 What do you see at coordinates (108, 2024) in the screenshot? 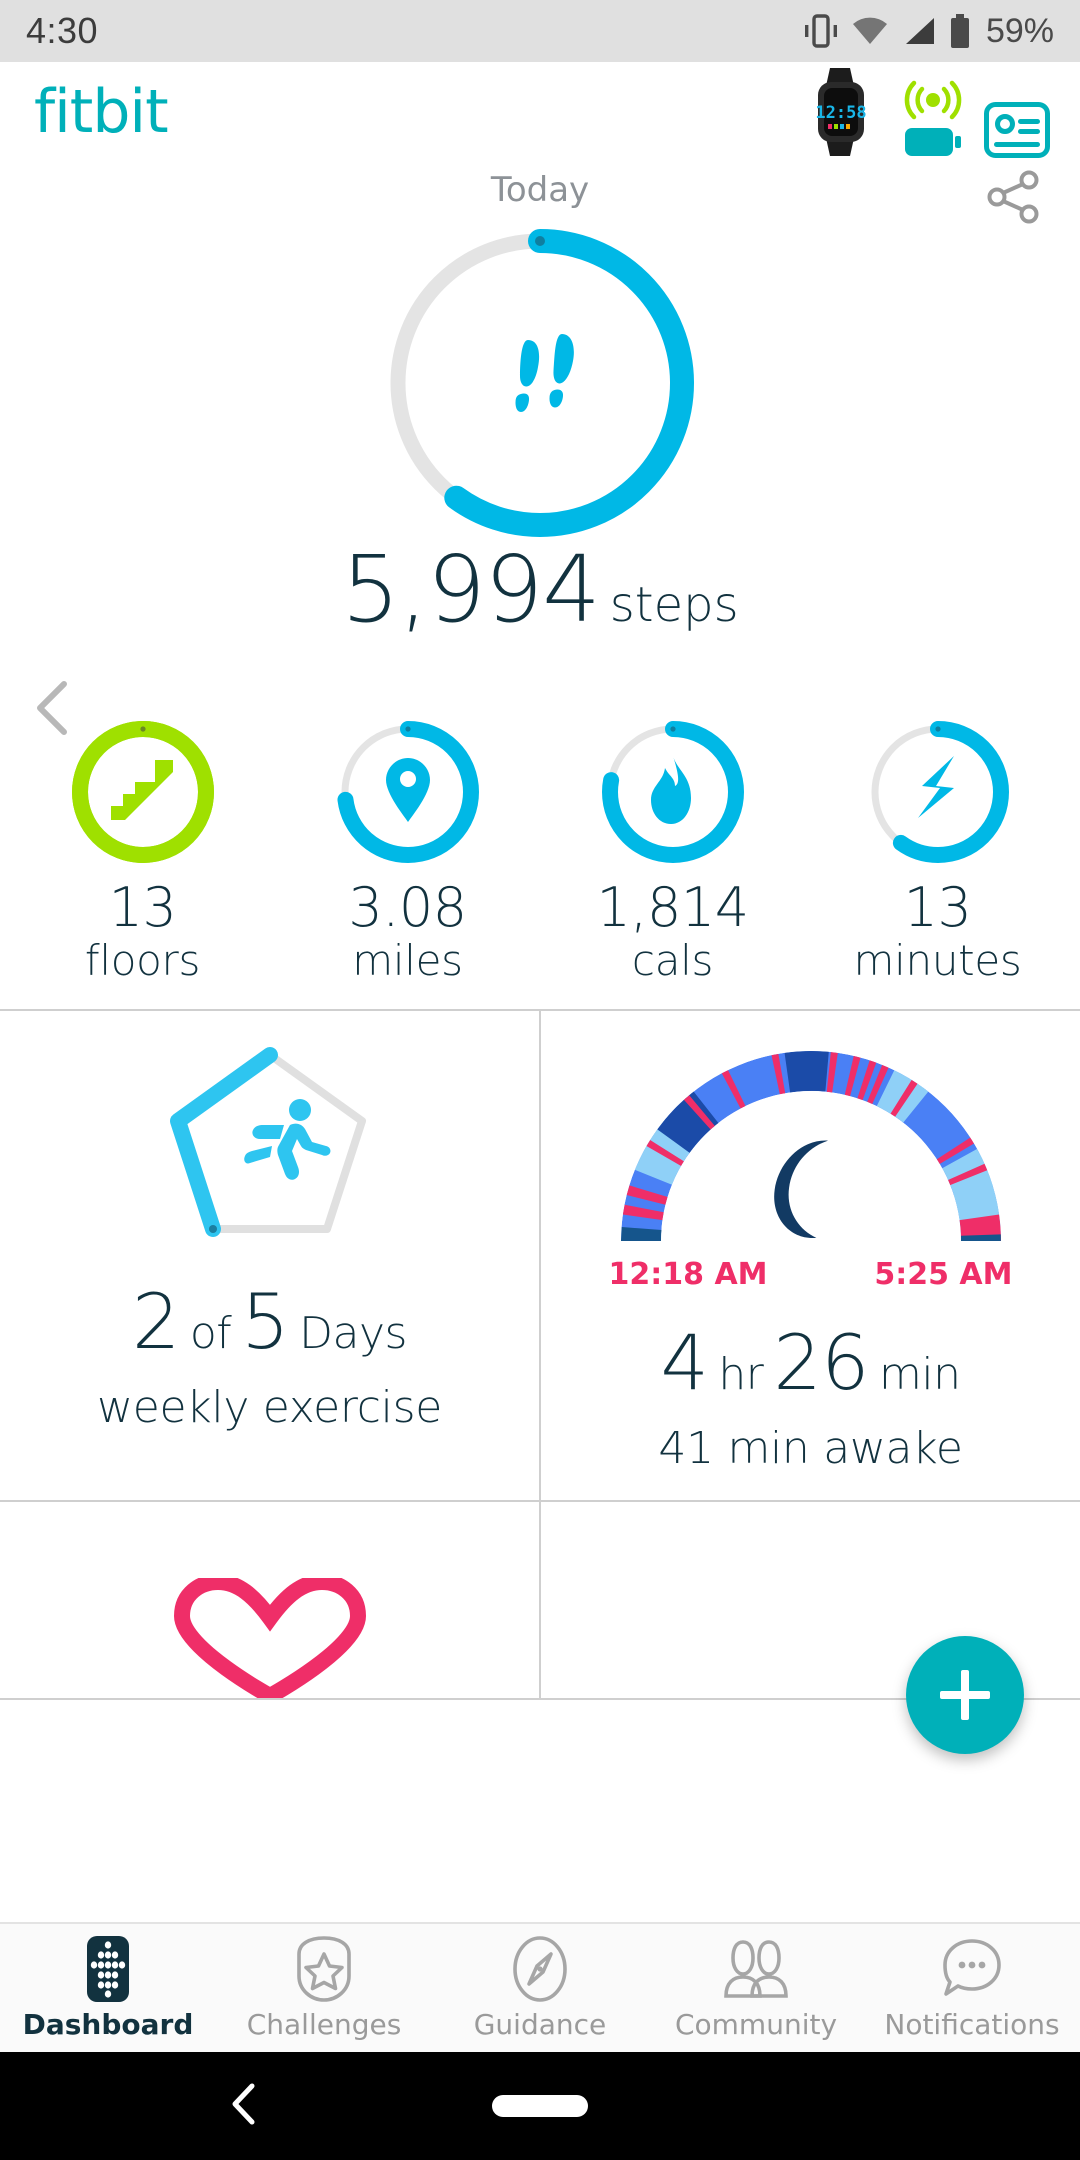
I see `nav-label-dashboard: Dashboard` at bounding box center [108, 2024].